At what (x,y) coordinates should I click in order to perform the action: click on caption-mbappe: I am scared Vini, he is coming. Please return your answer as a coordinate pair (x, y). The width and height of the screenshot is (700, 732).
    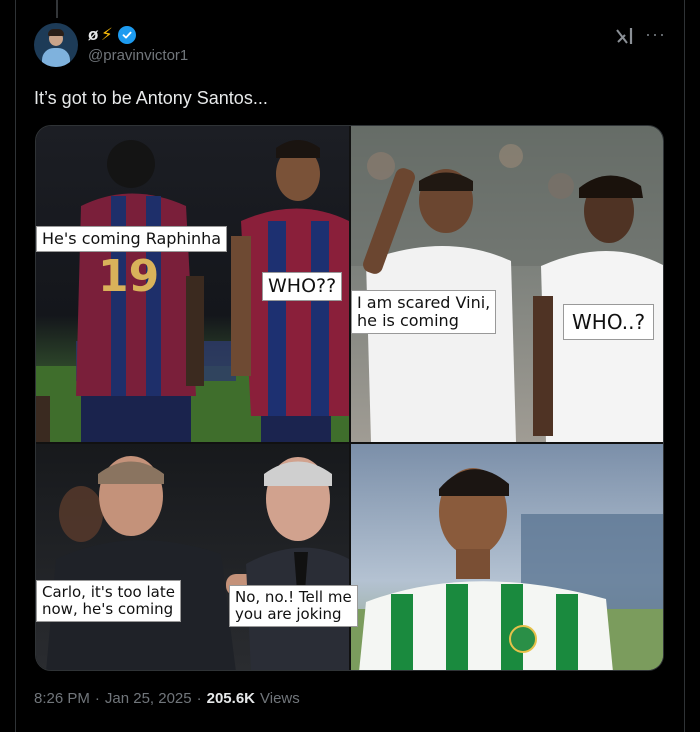
    Looking at the image, I should click on (424, 312).